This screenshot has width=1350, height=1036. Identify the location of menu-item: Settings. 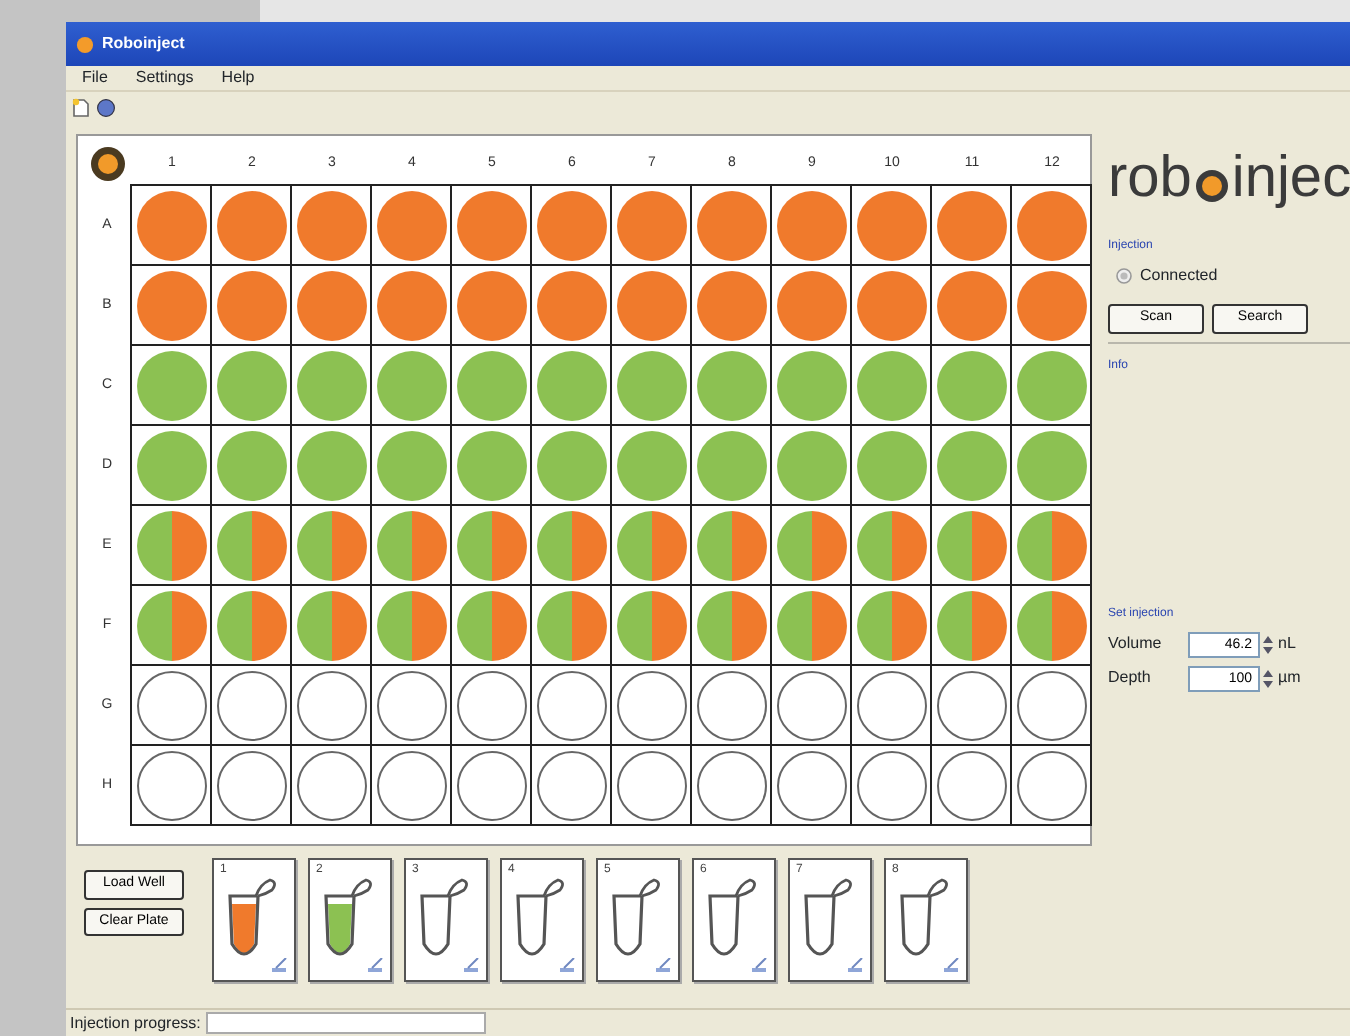
(164, 78).